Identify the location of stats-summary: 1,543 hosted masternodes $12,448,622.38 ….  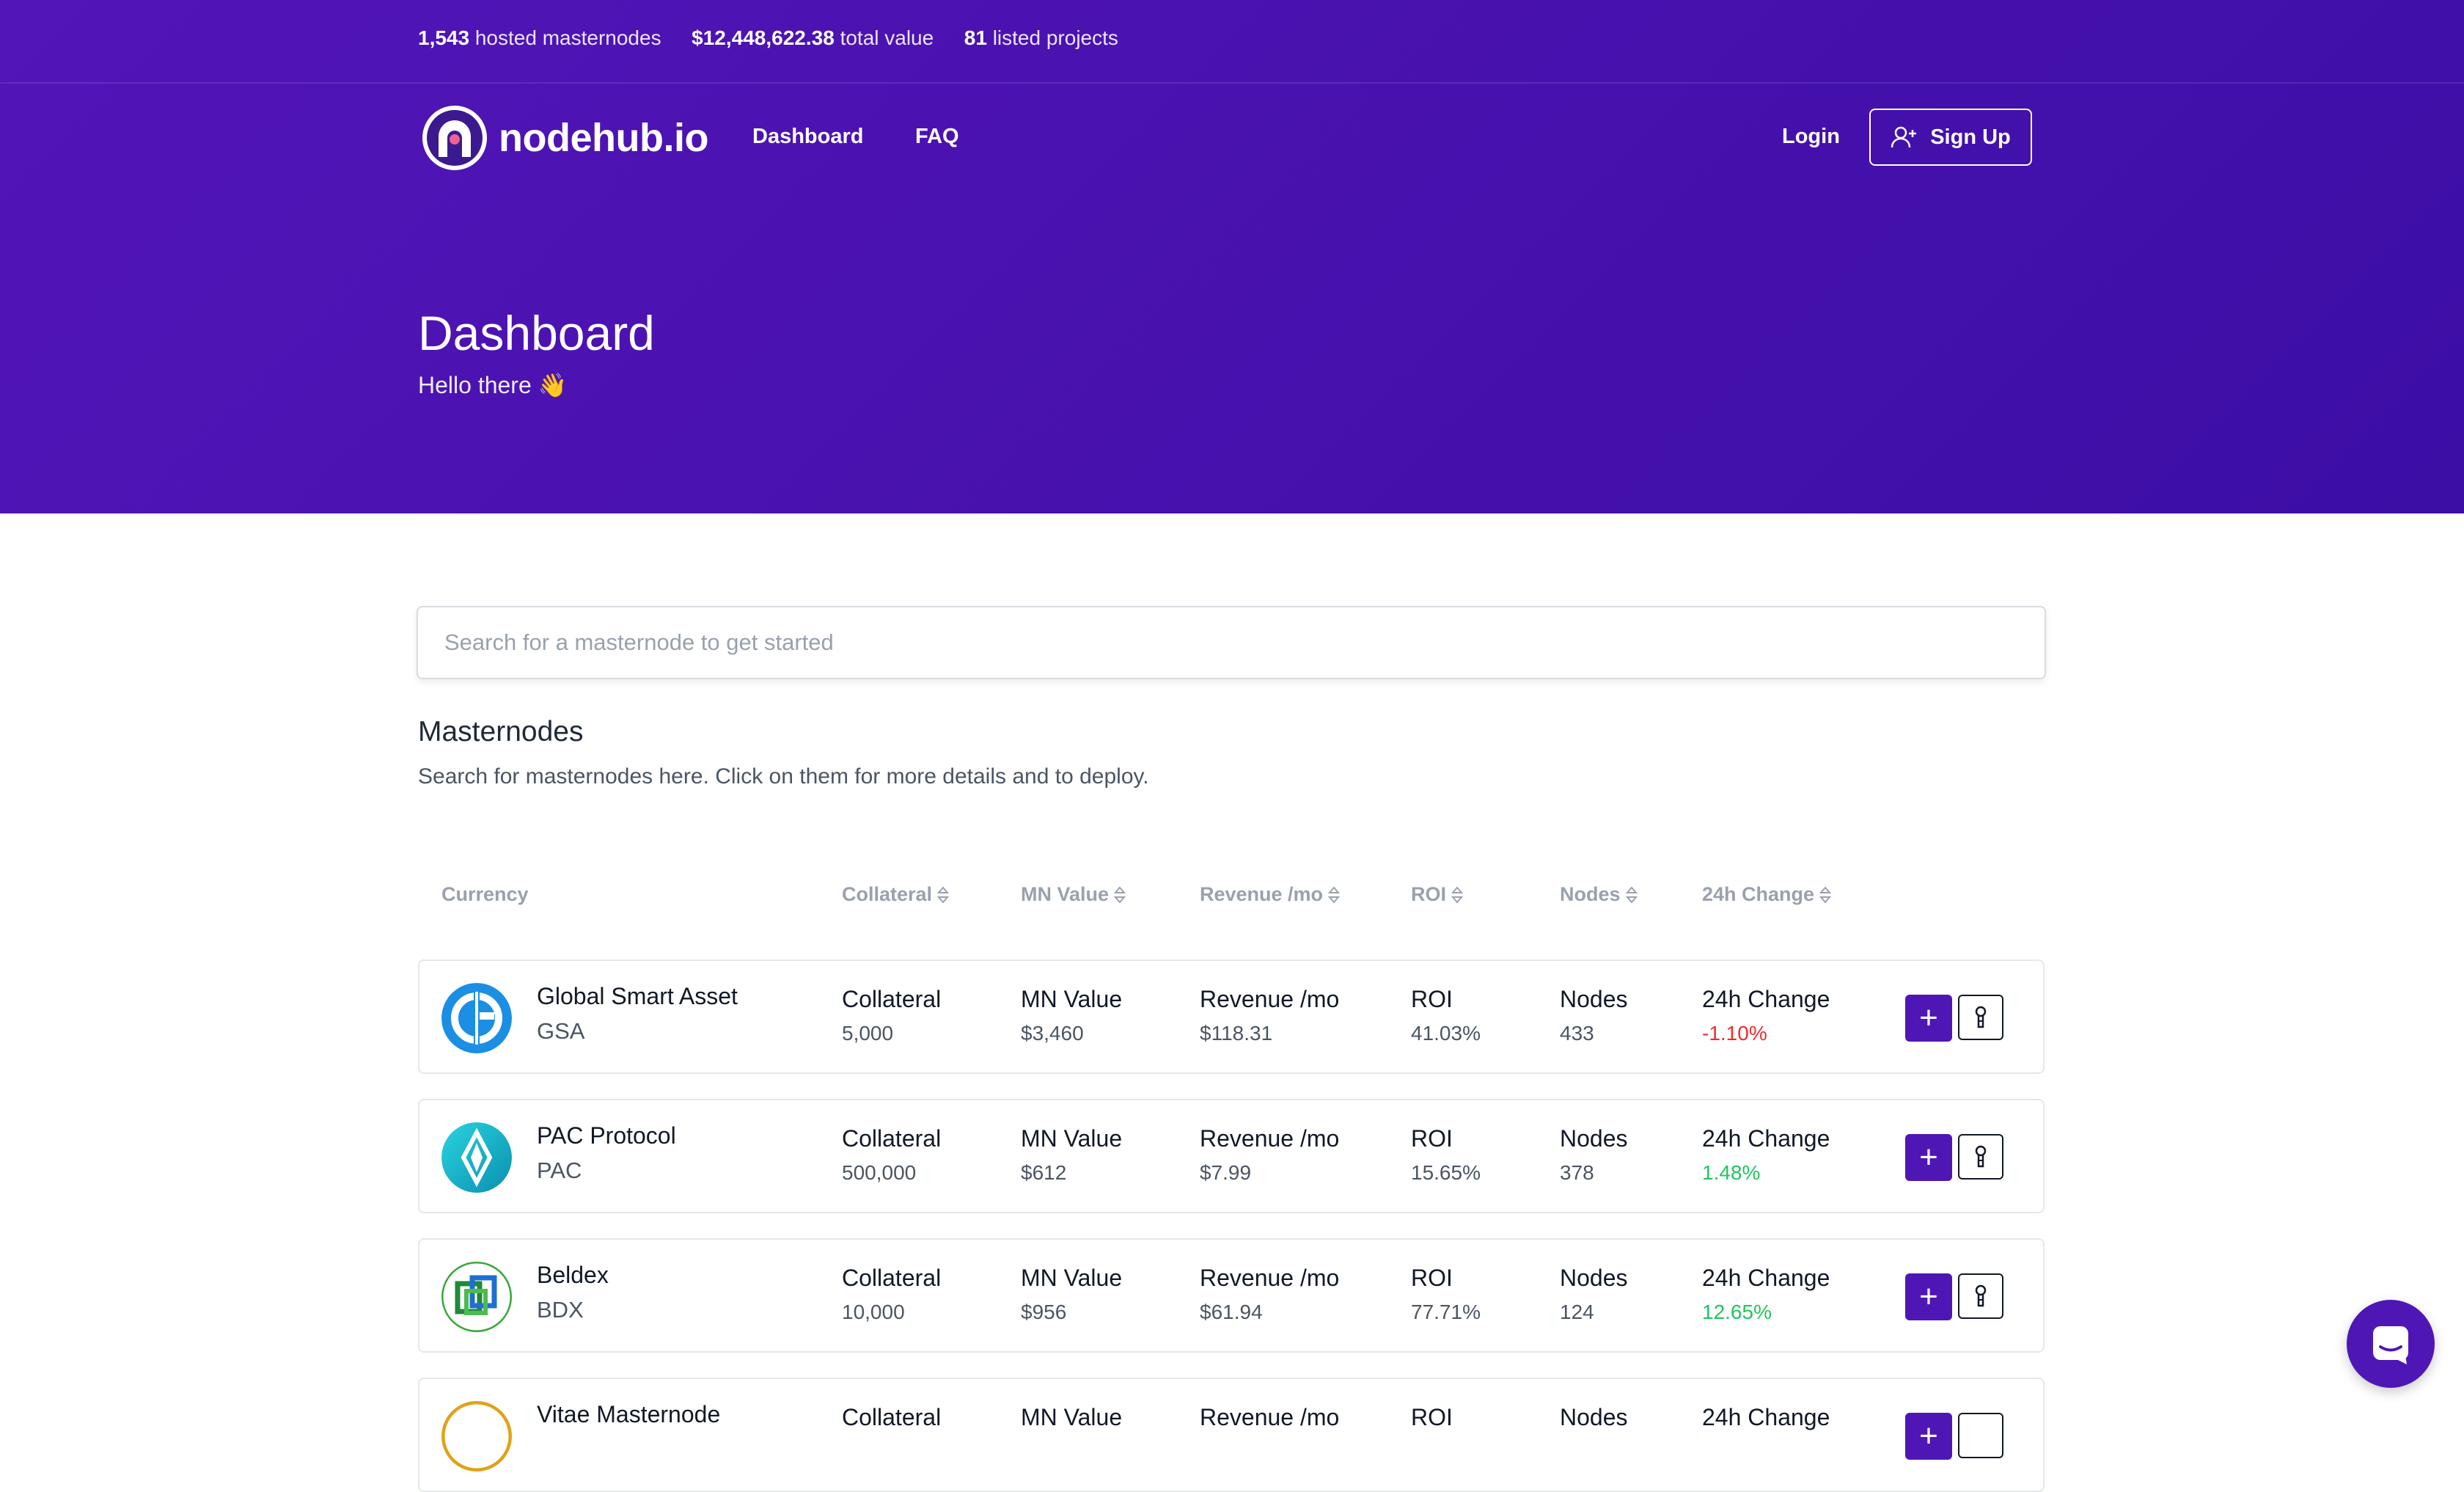
(768, 38).